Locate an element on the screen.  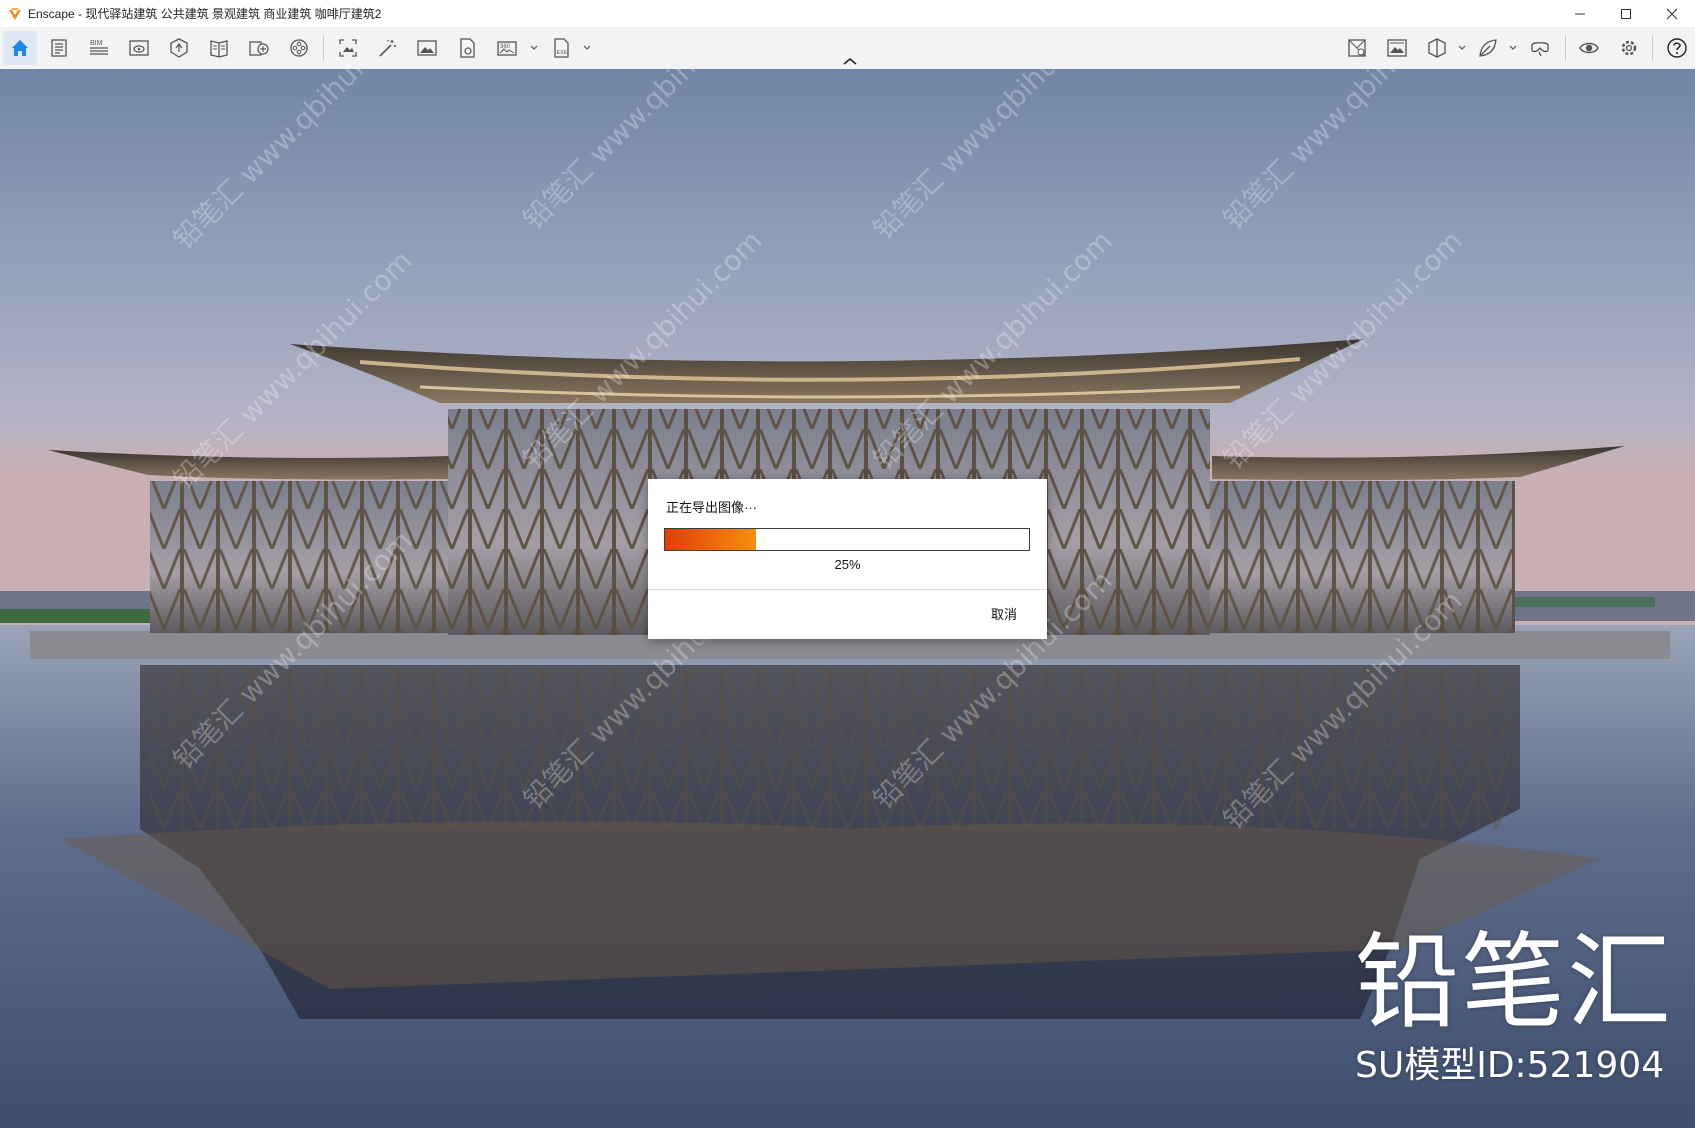
material-editor-button is located at coordinates (219, 48).